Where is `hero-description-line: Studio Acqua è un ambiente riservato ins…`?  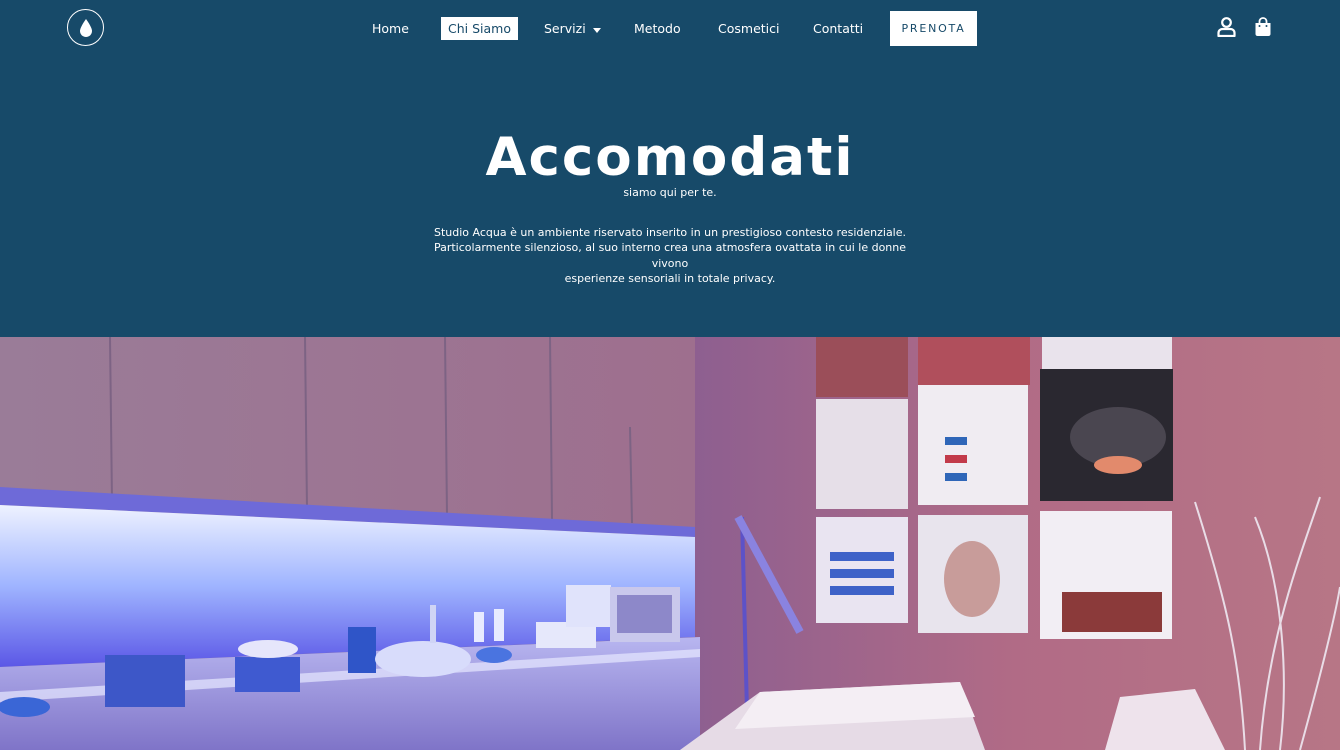
hero-description-line: Studio Acqua è un ambiente riservato ins… is located at coordinates (670, 232).